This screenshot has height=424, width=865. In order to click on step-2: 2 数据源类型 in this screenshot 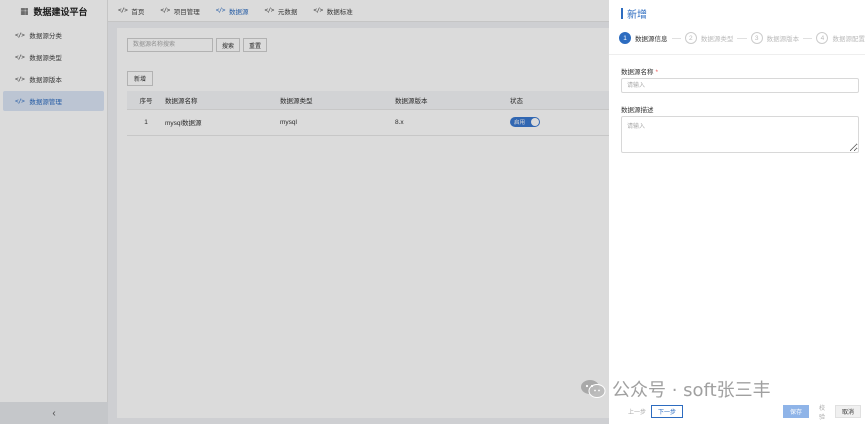, I will do `click(709, 38)`.